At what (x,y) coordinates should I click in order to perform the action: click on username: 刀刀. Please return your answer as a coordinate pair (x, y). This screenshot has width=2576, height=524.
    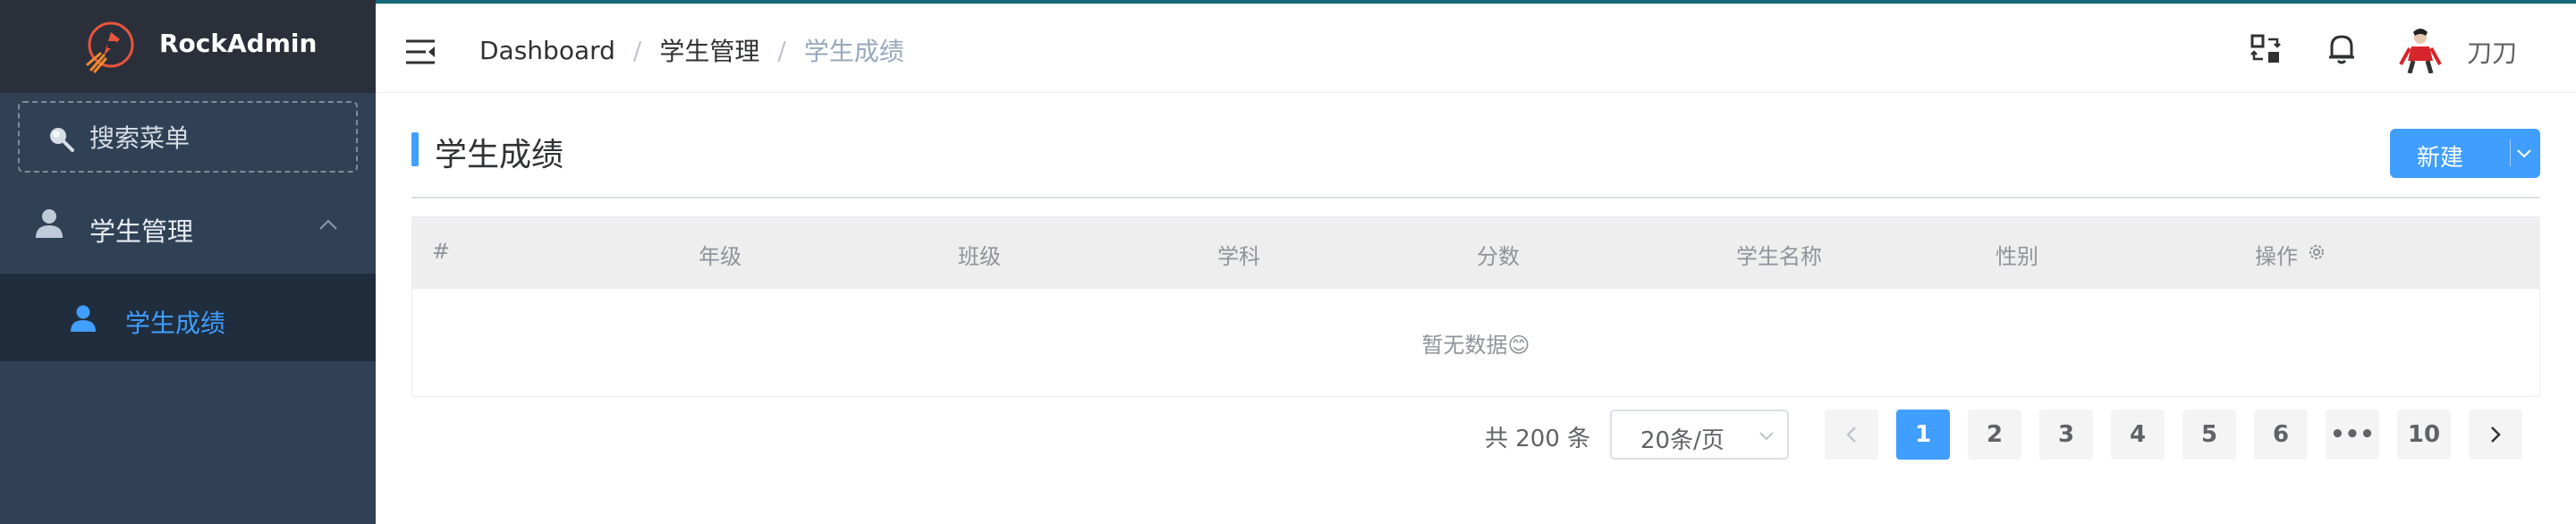
    Looking at the image, I should click on (2492, 52).